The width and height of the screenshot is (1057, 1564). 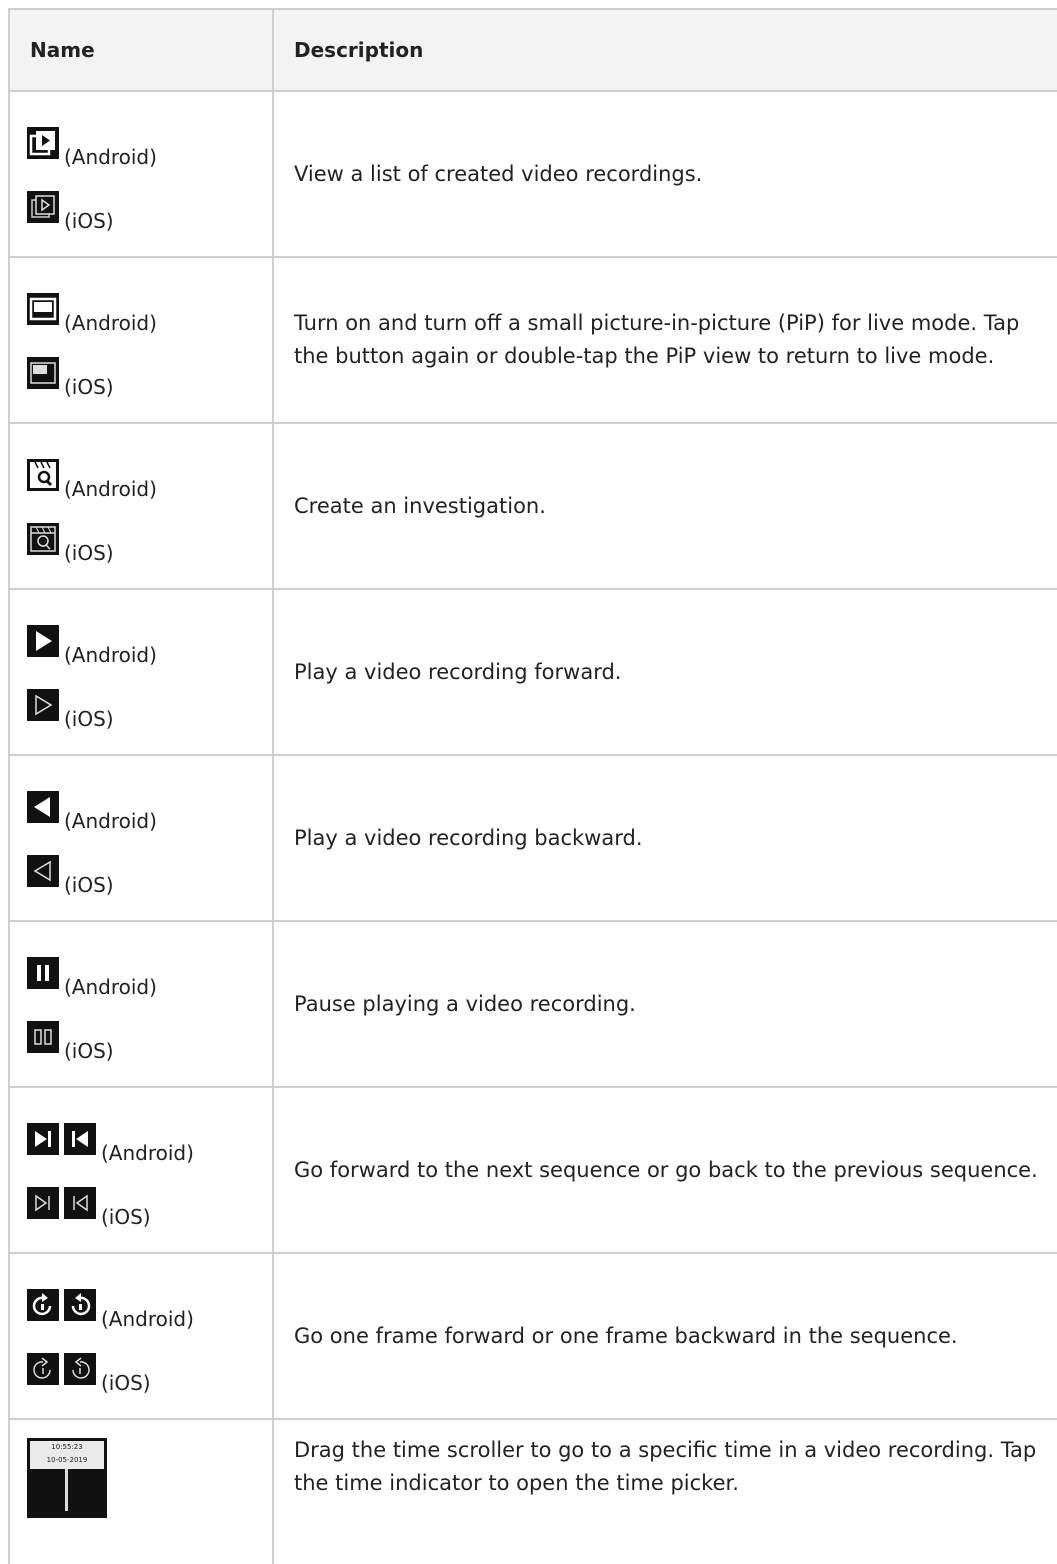 I want to click on row-description: Pause playing a video recording., so click(x=465, y=1003).